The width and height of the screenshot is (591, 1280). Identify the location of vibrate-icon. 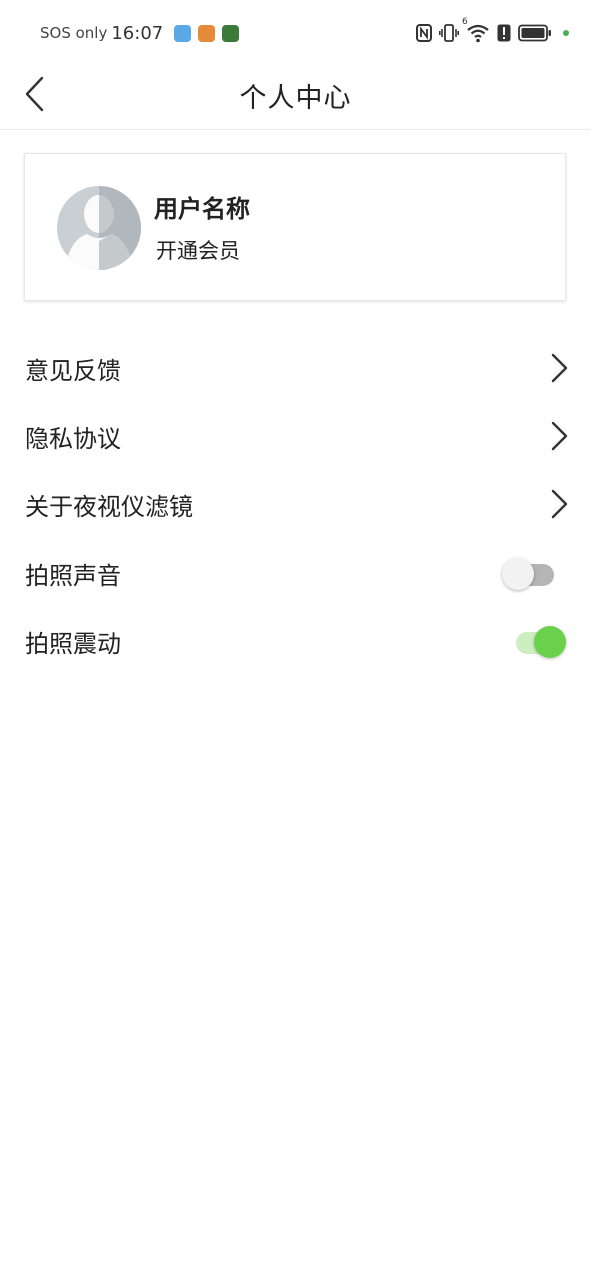
(449, 33).